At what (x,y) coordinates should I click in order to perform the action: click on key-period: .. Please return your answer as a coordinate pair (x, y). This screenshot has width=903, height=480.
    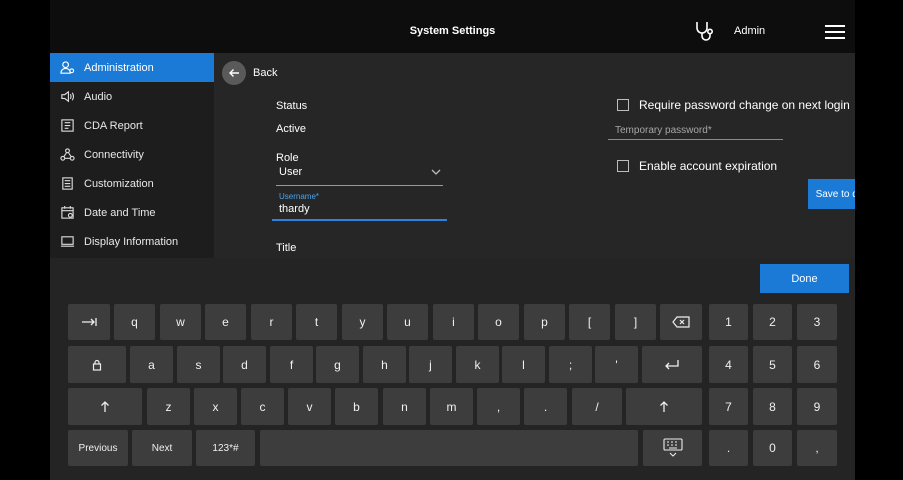
    Looking at the image, I should click on (545, 406).